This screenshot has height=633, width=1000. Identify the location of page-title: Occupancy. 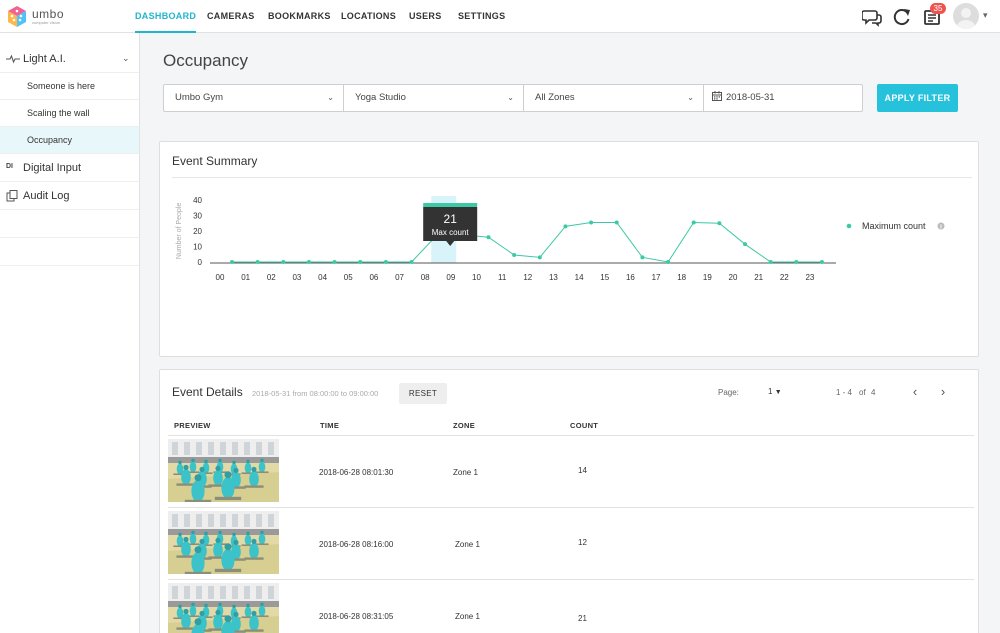
(206, 60).